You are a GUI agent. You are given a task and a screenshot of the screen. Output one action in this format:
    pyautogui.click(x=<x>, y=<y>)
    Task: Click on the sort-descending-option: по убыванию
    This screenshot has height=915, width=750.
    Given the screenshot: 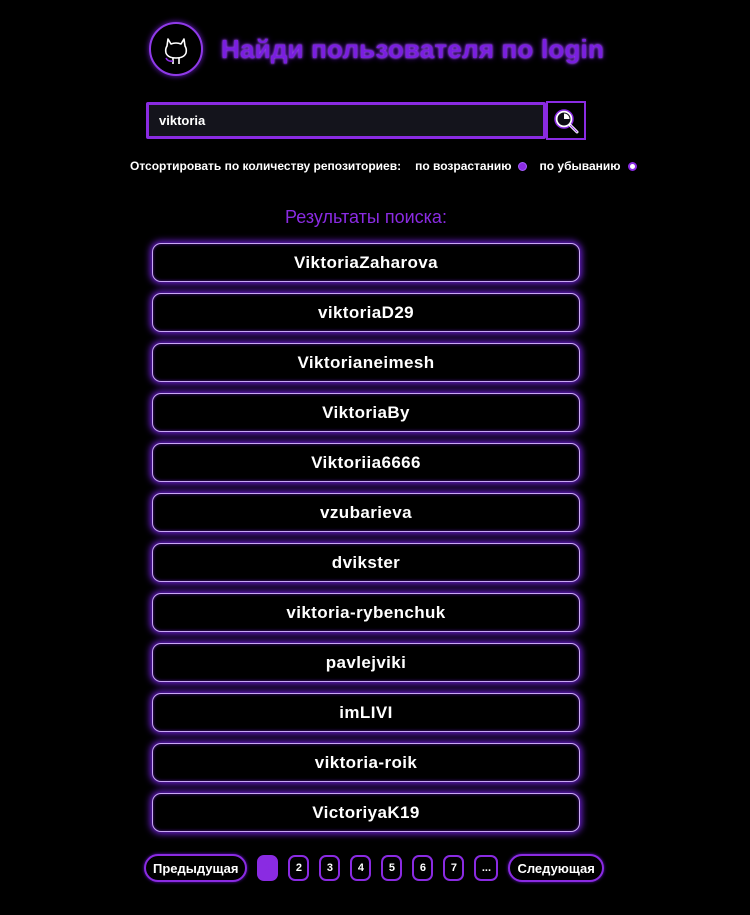 What is the action you would take?
    pyautogui.click(x=588, y=166)
    